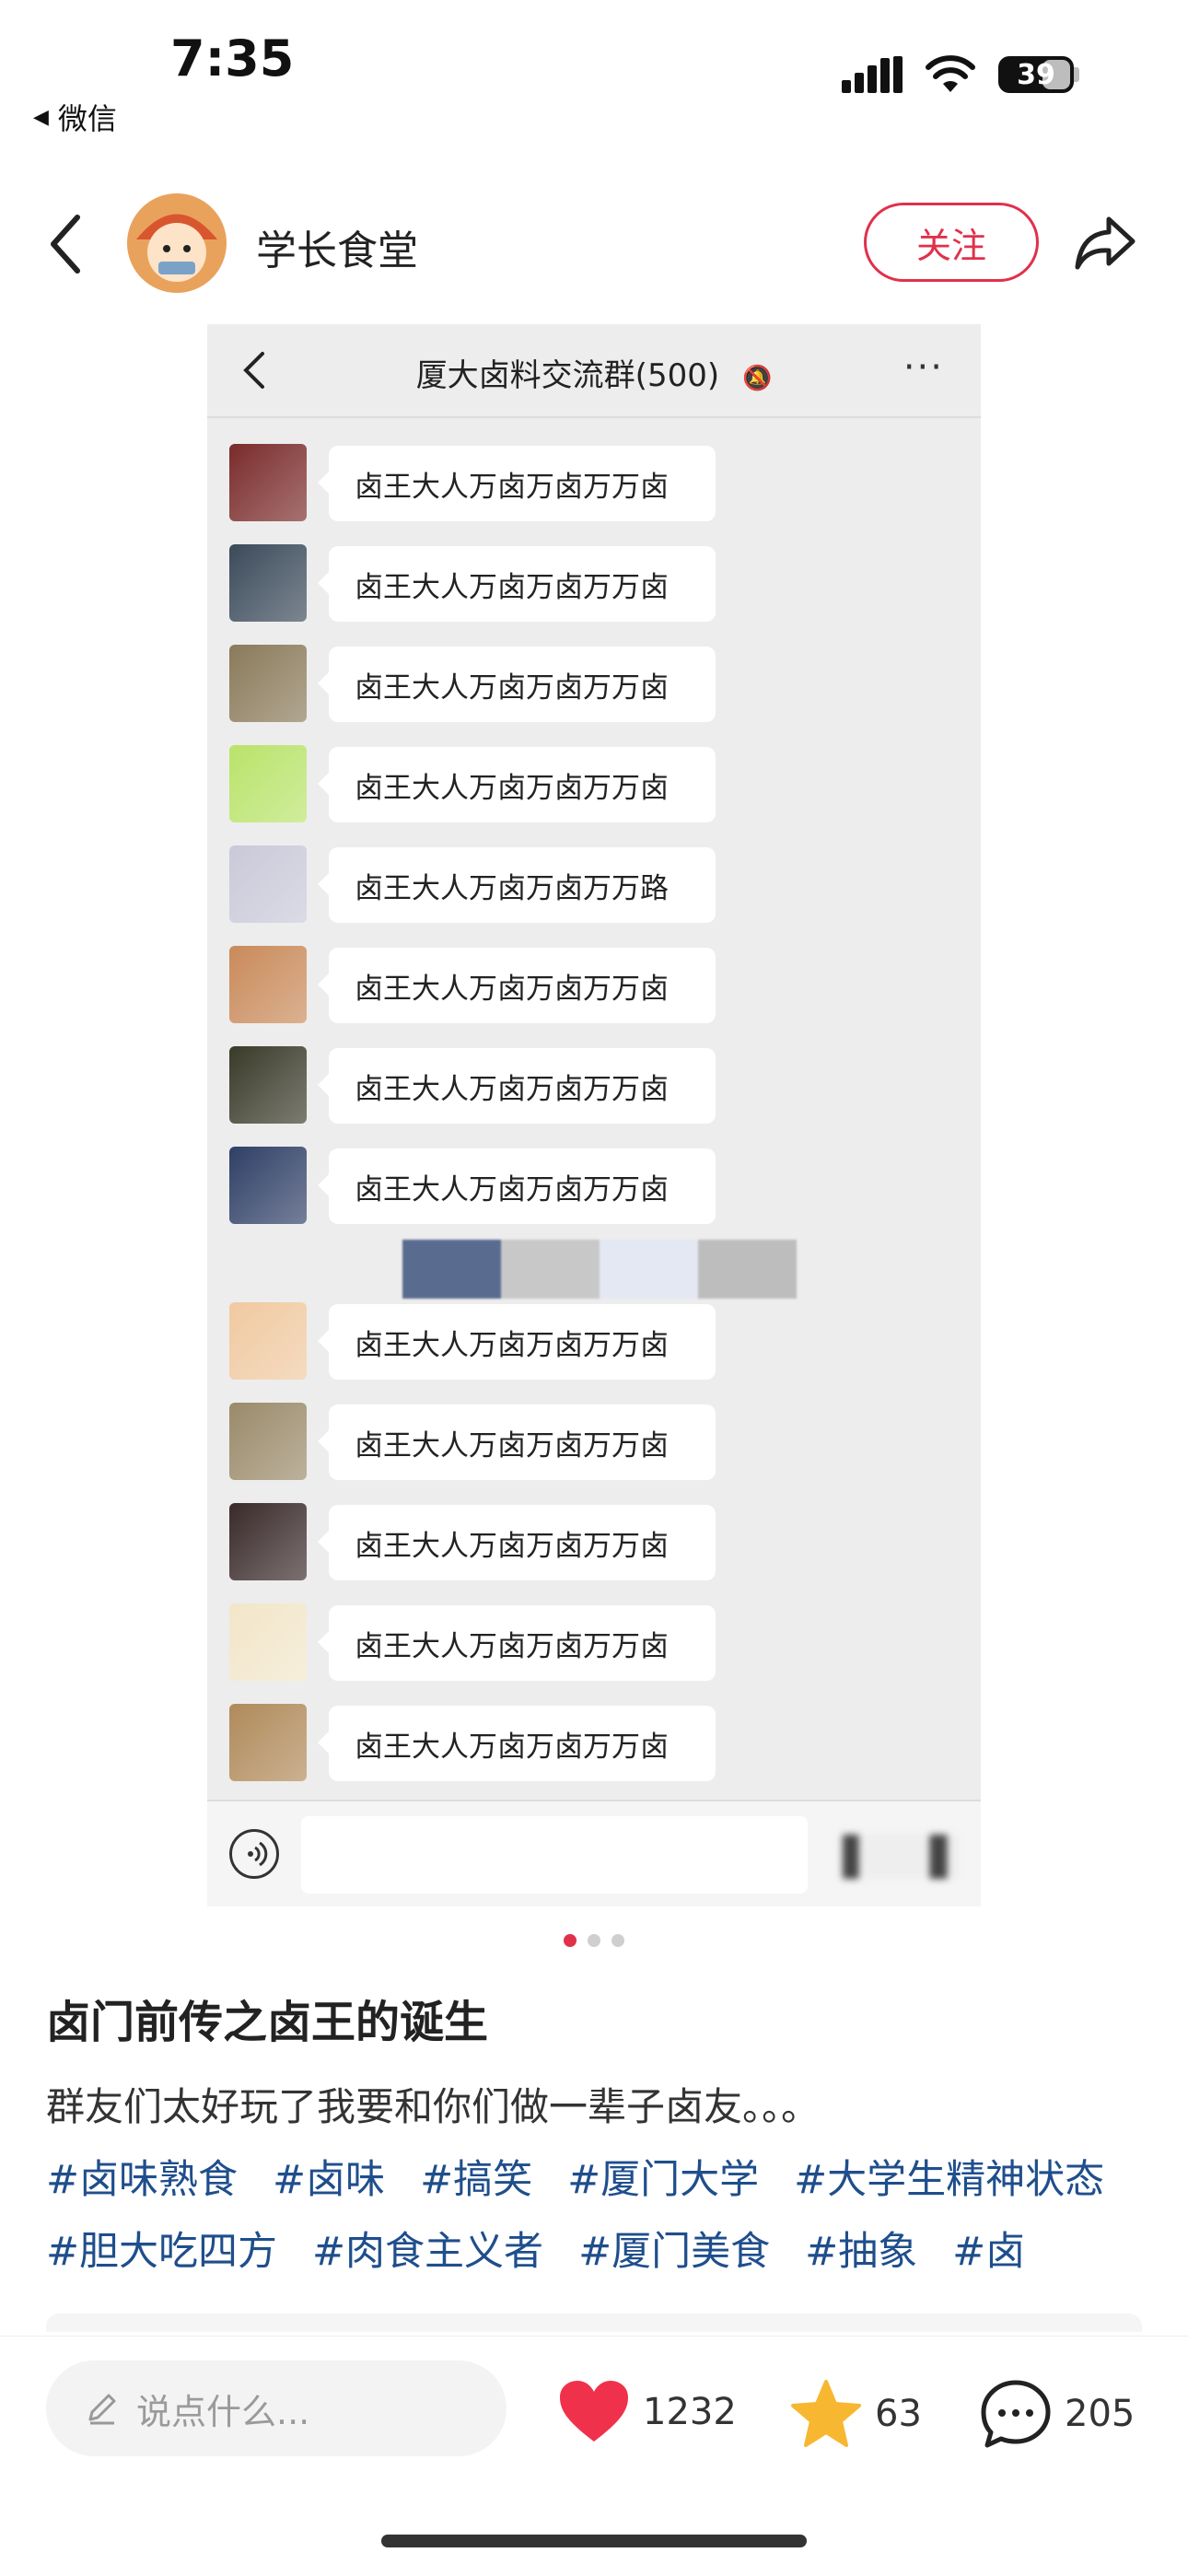 This screenshot has height=2576, width=1188. I want to click on comment-button: 205, so click(1057, 2414).